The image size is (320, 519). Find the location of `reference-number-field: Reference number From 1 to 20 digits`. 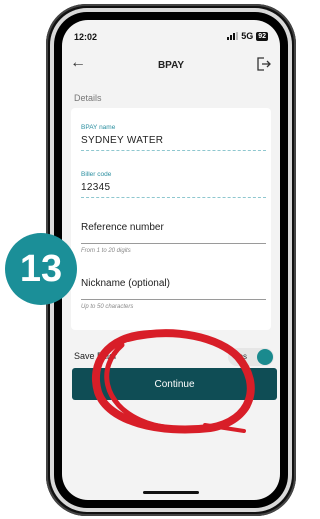

reference-number-field: Reference number From 1 to 20 digits is located at coordinates (173, 238).